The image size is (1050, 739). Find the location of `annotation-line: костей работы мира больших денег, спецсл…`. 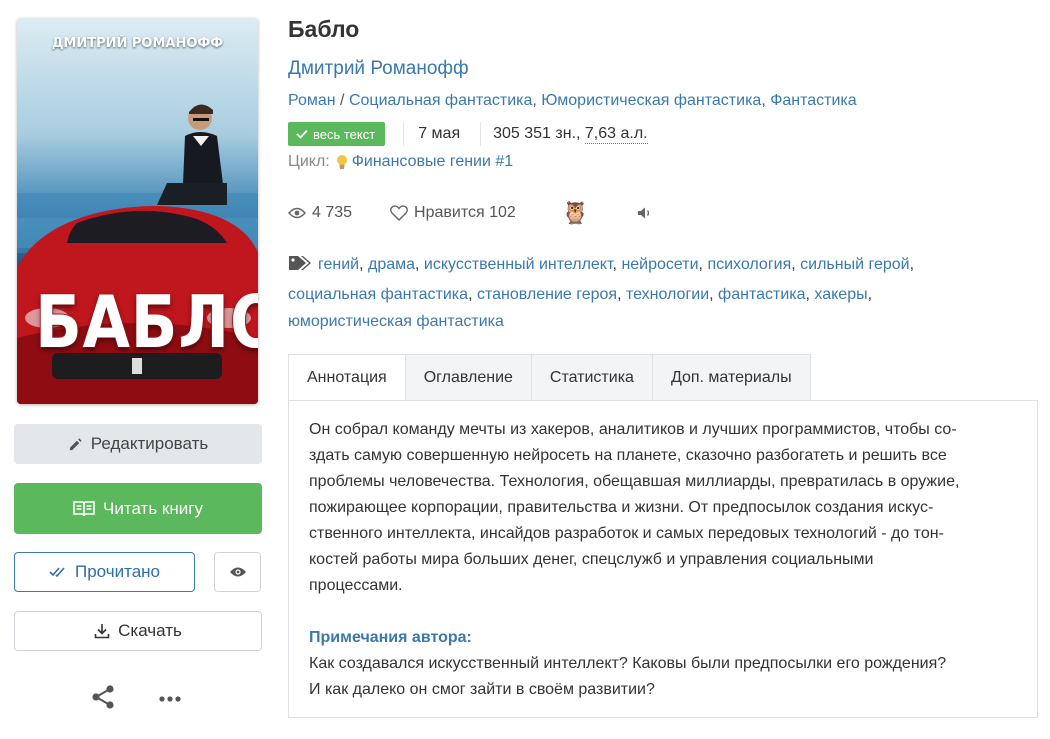

annotation-line: костей работы мира больших денег, спецсл… is located at coordinates (591, 559).